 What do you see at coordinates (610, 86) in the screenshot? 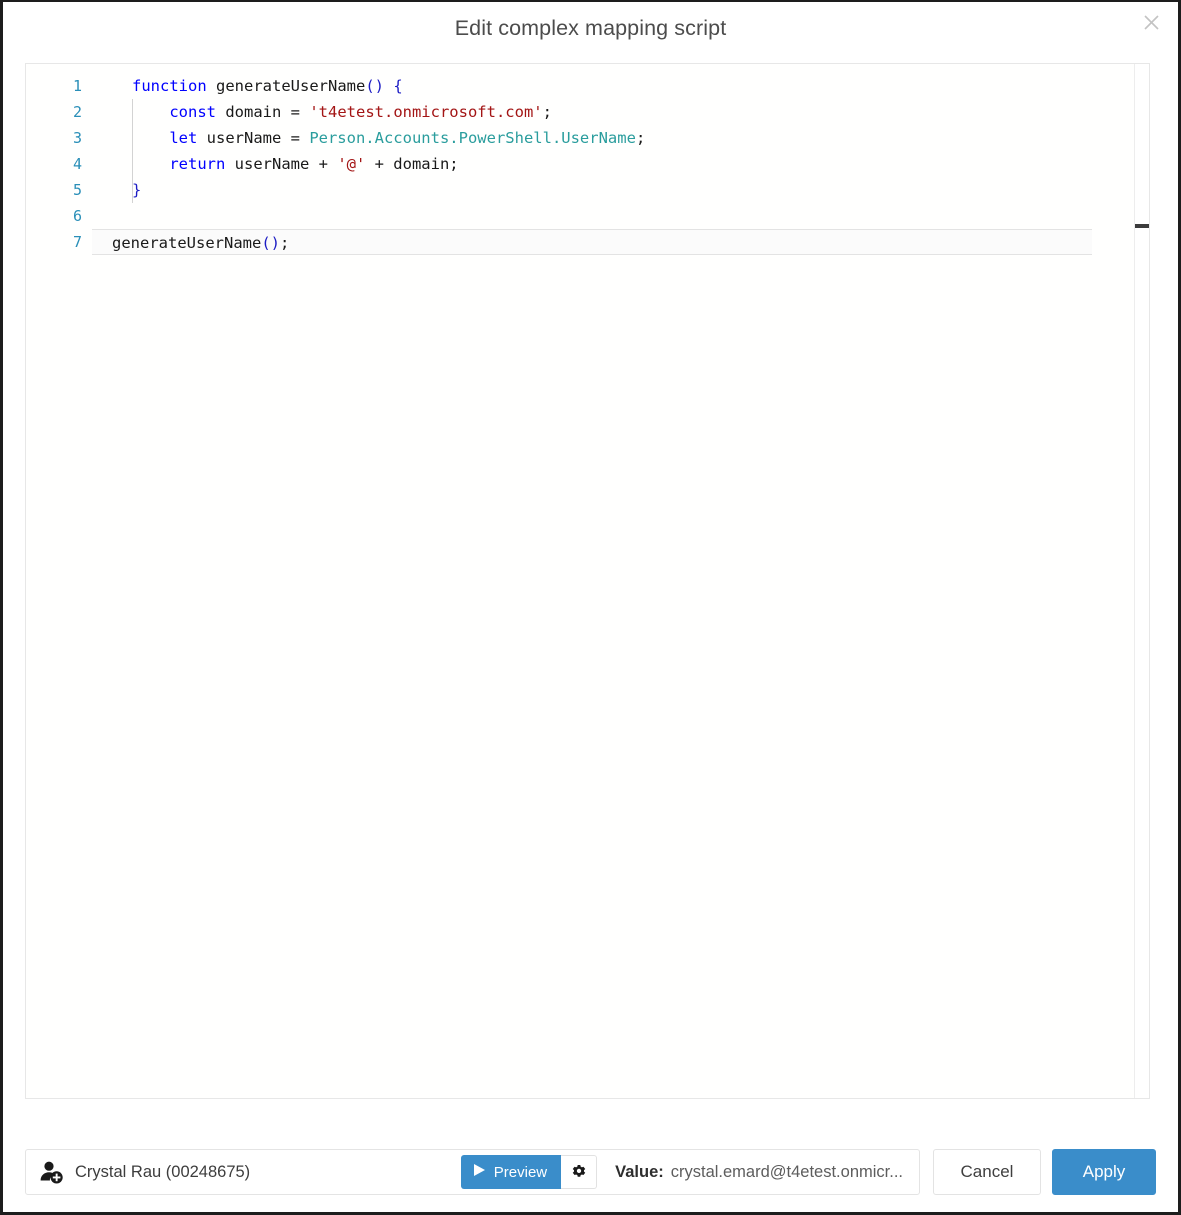
I see `code-line: function generateUserName() {` at bounding box center [610, 86].